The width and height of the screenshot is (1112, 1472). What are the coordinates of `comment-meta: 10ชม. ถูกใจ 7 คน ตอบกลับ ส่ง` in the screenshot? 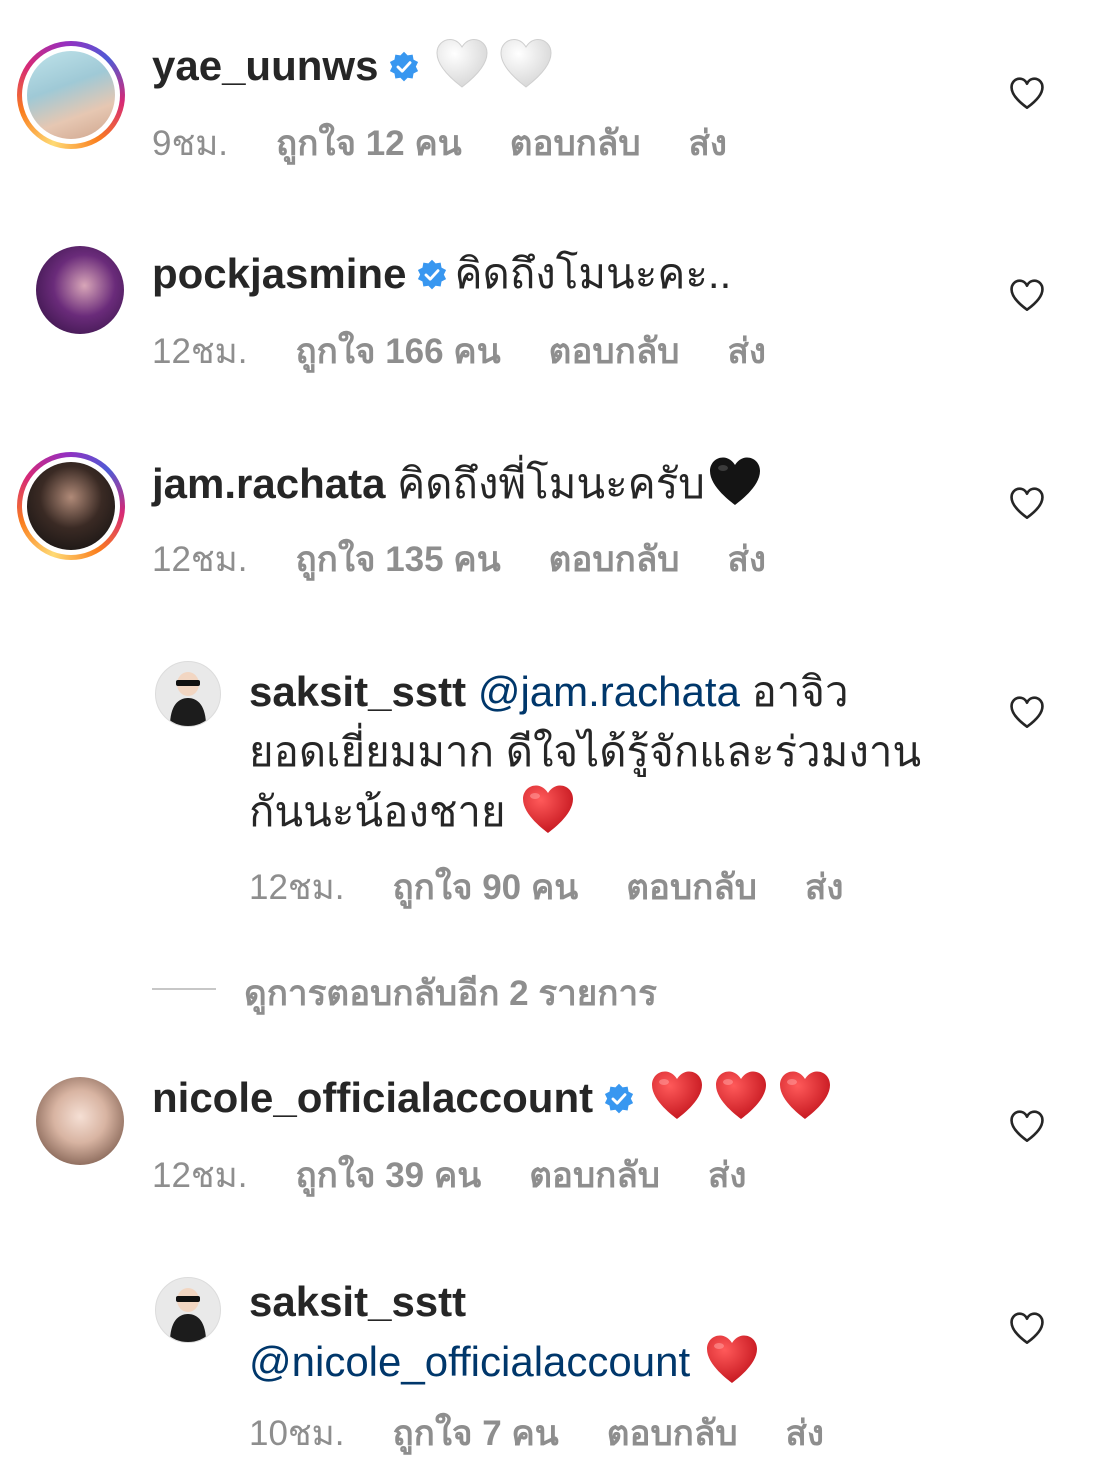 It's located at (560, 1433).